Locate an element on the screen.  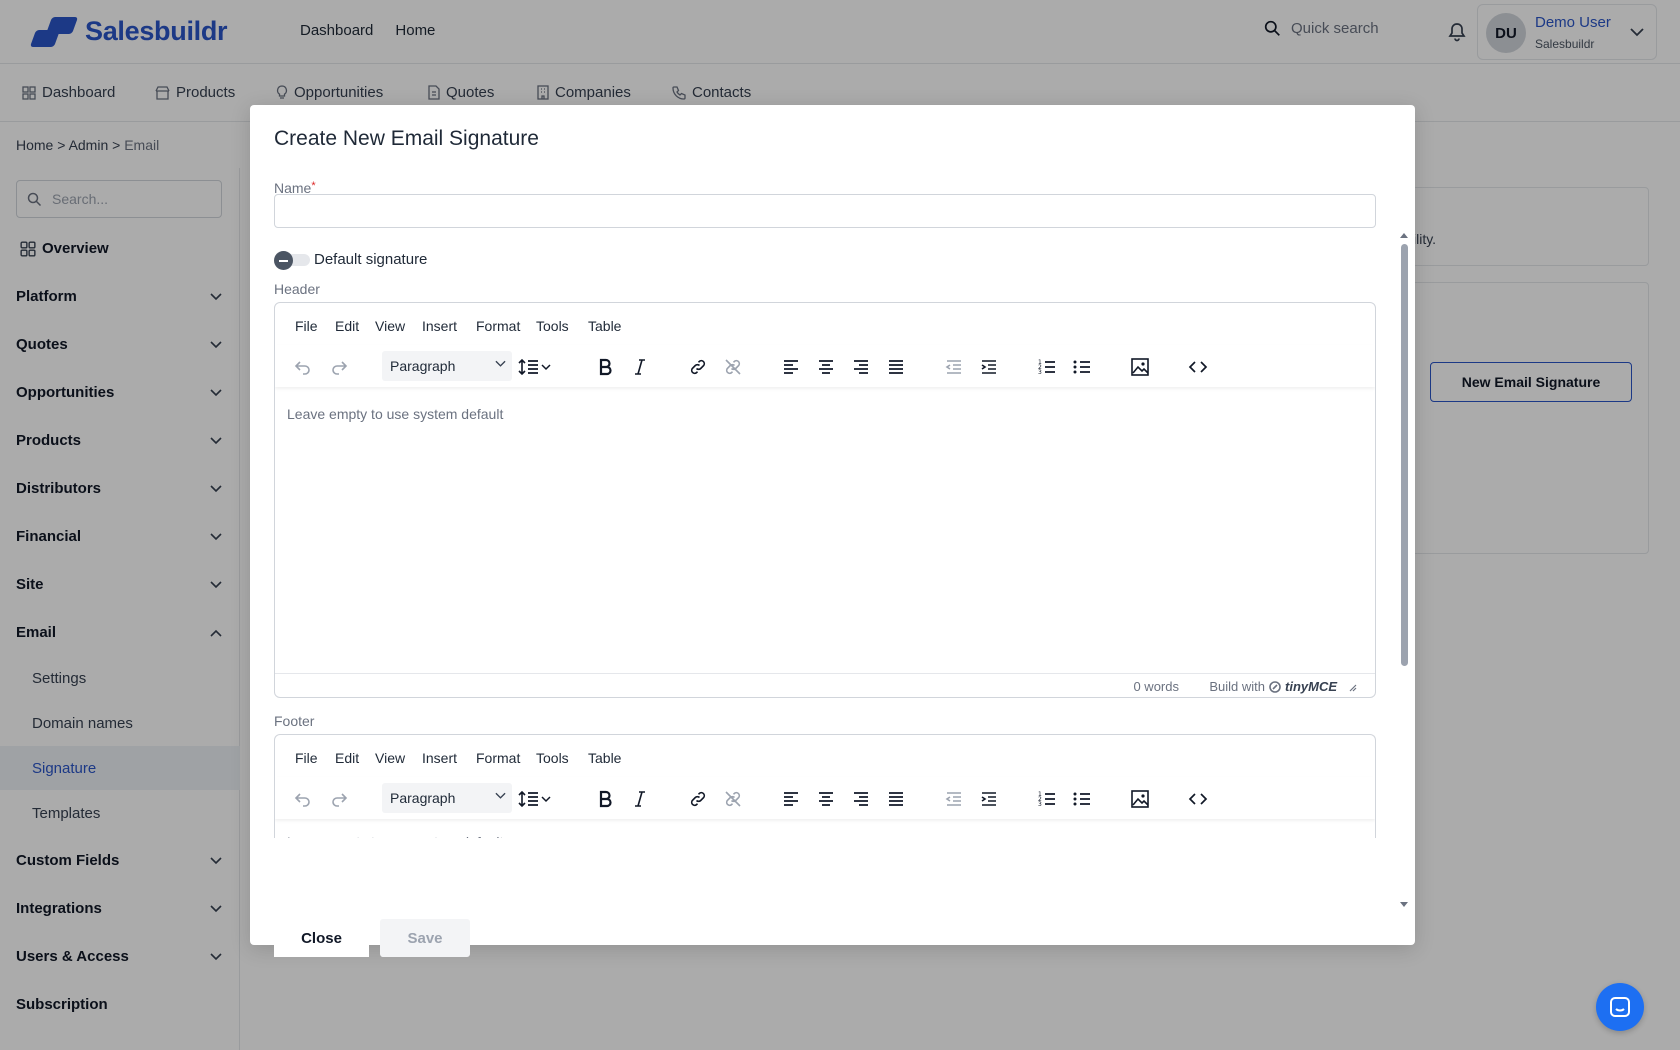
resize-handle-icon is located at coordinates (1352, 687).